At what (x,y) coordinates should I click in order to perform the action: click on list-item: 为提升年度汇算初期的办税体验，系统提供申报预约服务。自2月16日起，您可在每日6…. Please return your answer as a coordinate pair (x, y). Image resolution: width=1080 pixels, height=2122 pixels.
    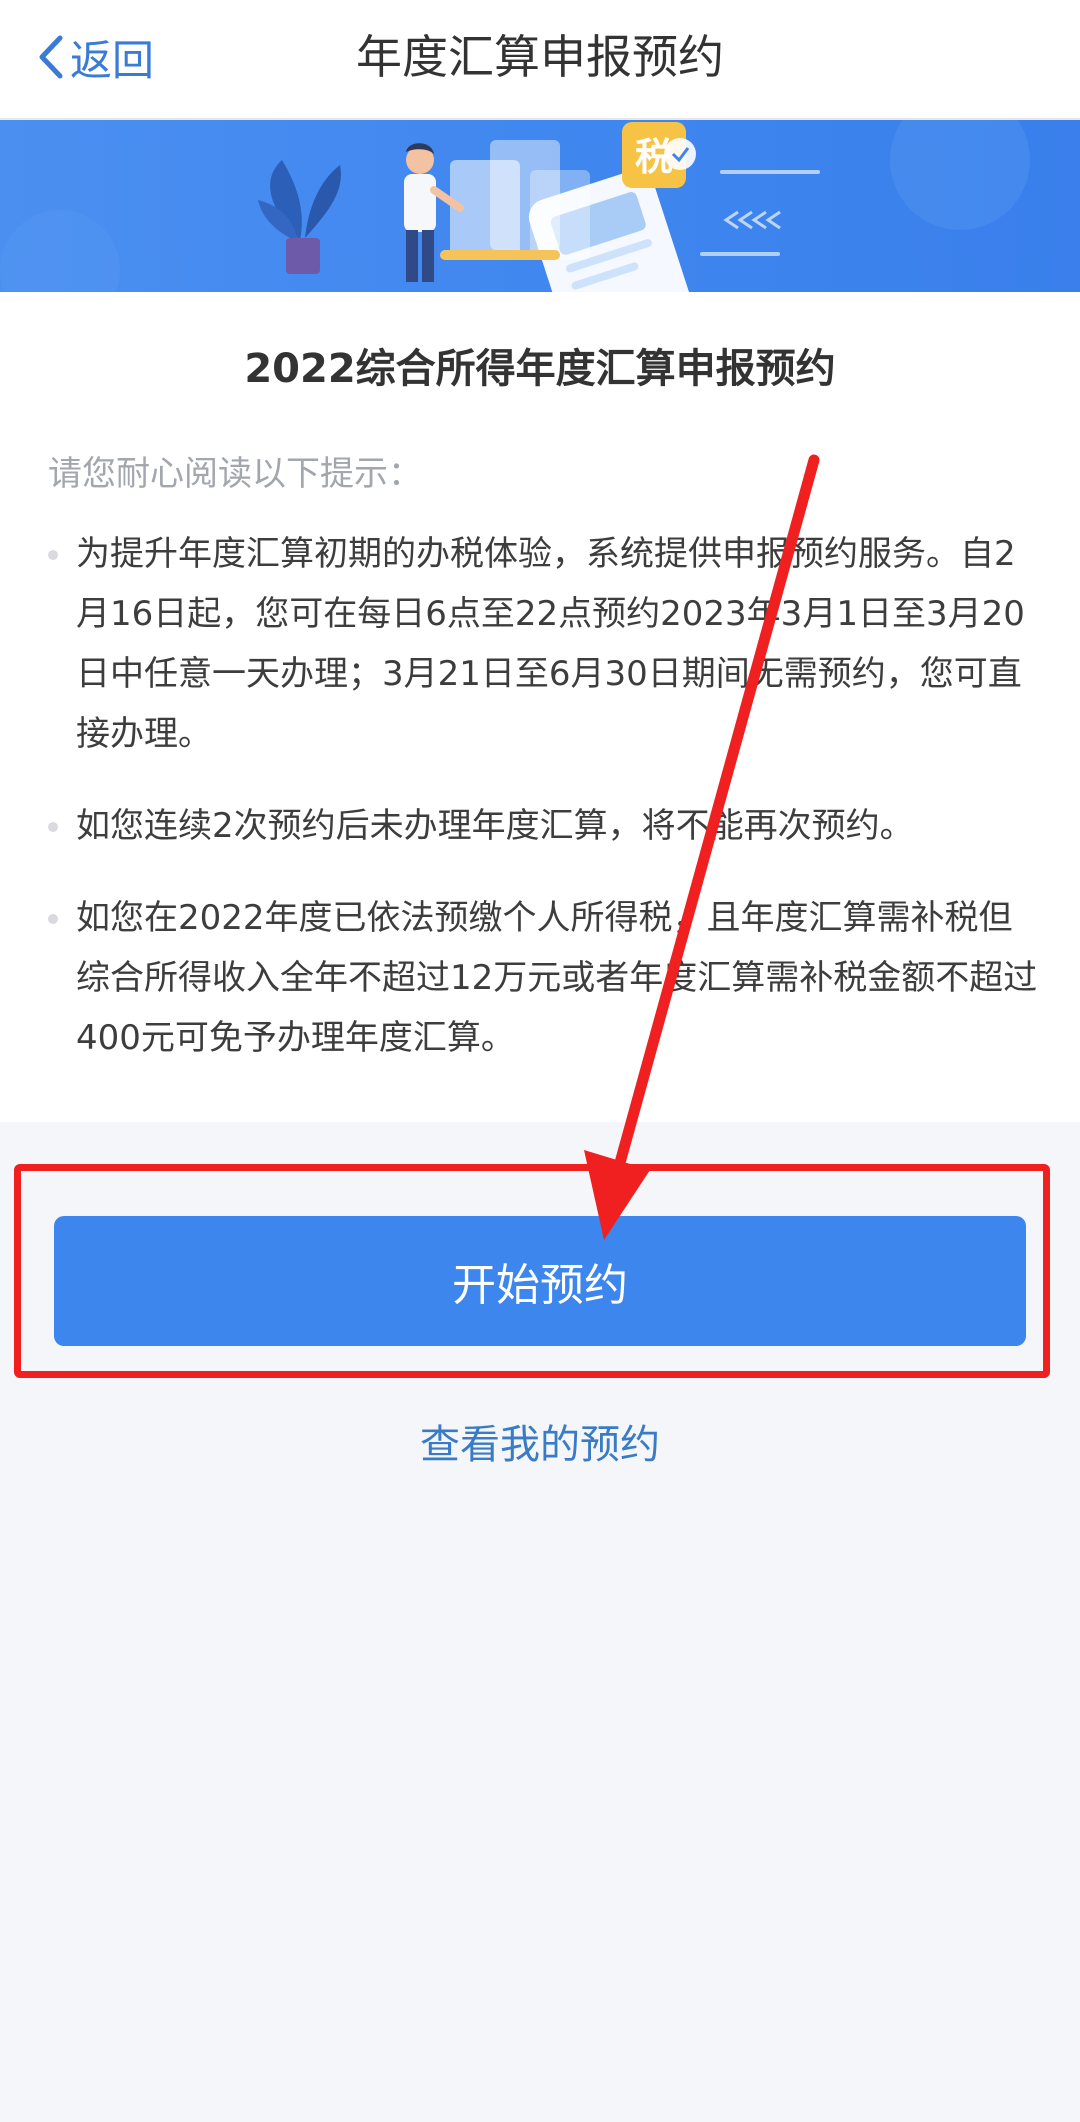
    Looking at the image, I should click on (543, 644).